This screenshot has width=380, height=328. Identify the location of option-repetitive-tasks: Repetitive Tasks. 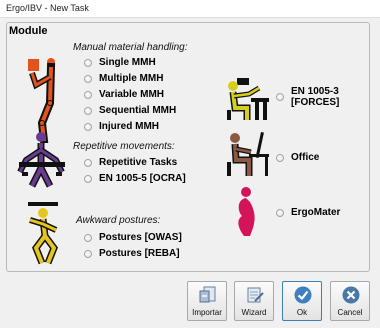
(130, 162).